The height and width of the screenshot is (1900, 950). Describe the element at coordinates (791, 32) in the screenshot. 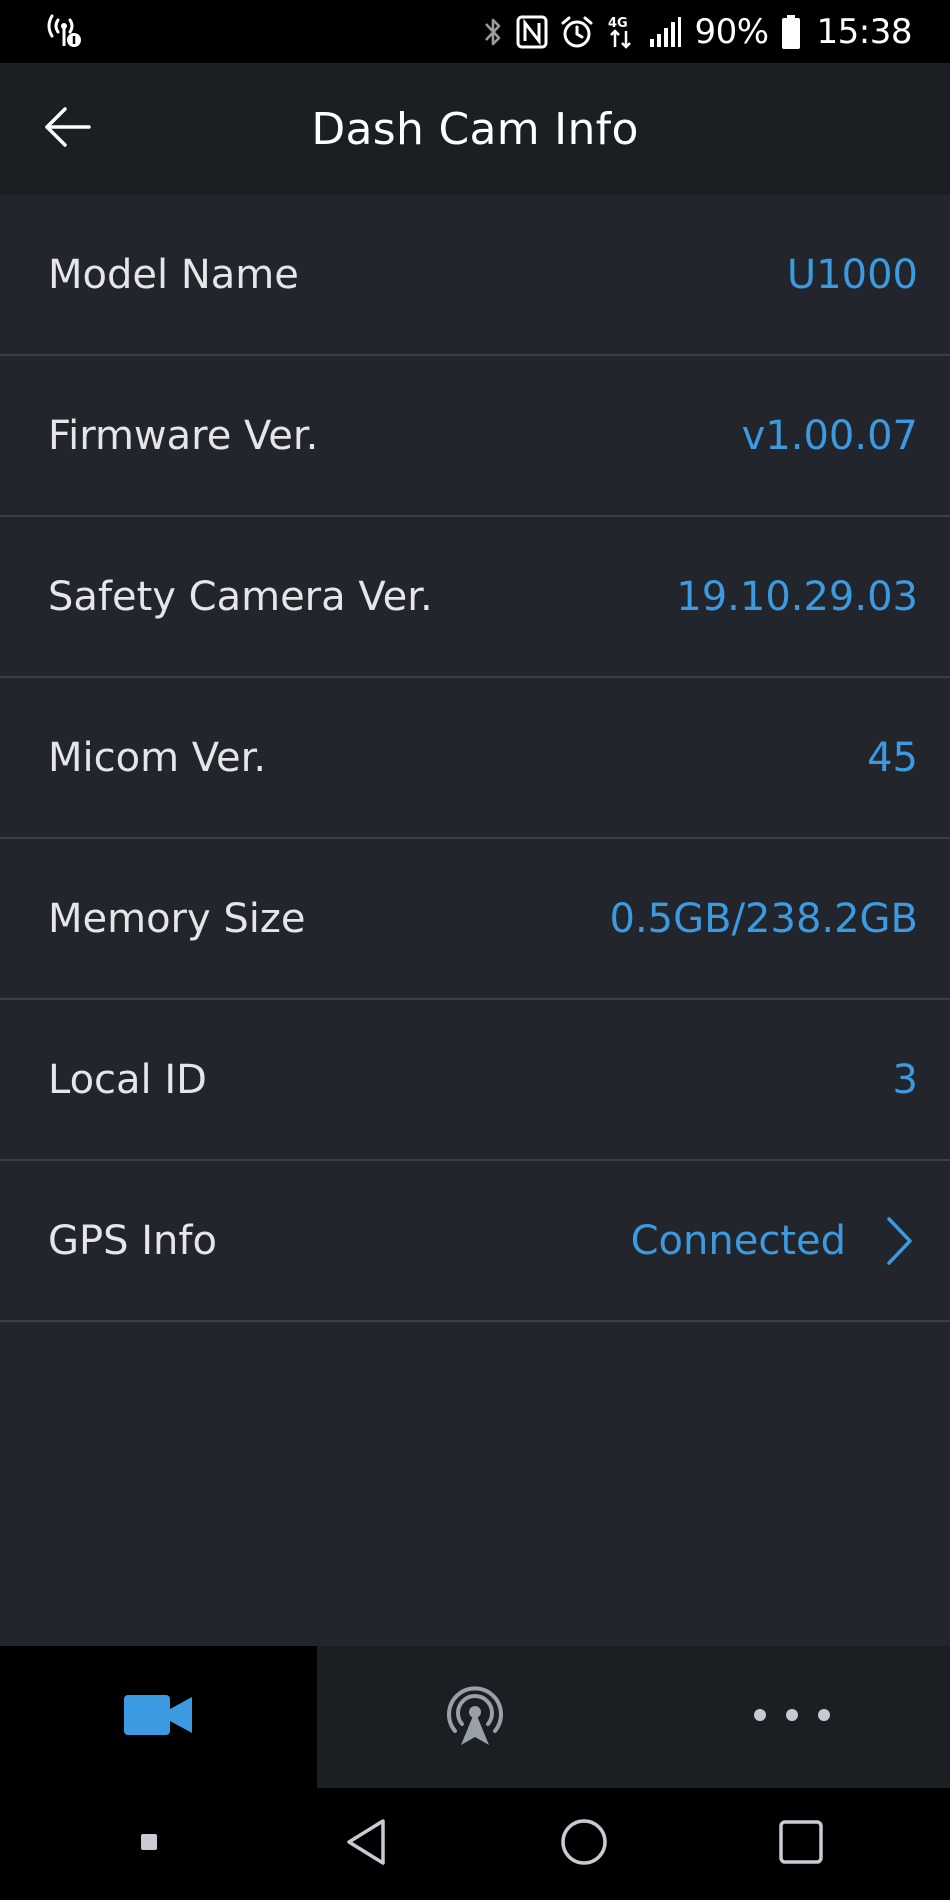

I see `battery-icon` at that location.